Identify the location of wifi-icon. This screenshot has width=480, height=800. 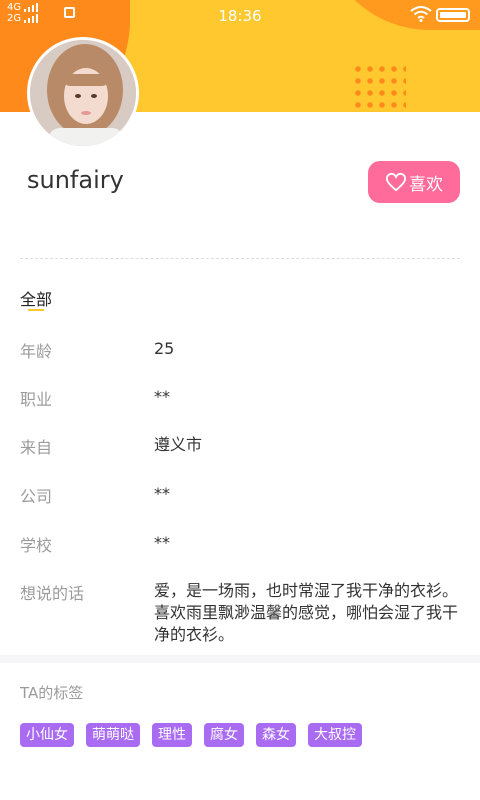
(421, 14).